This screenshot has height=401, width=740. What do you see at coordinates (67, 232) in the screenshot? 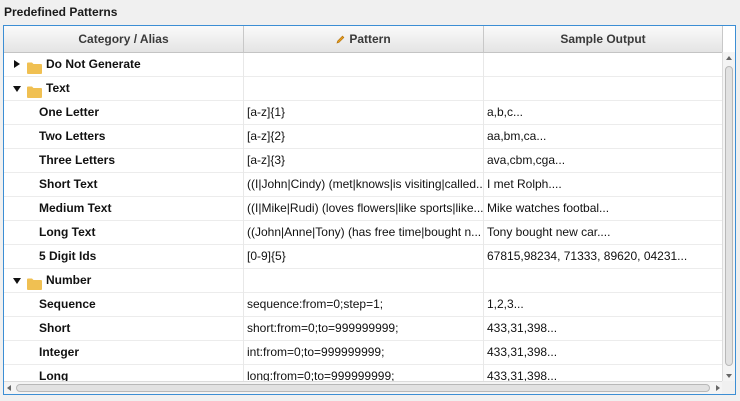
I see `category-label: Long Text` at bounding box center [67, 232].